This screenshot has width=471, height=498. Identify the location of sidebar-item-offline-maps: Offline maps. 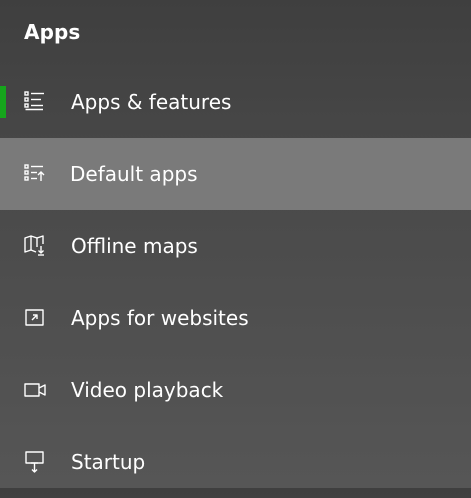
(235, 246).